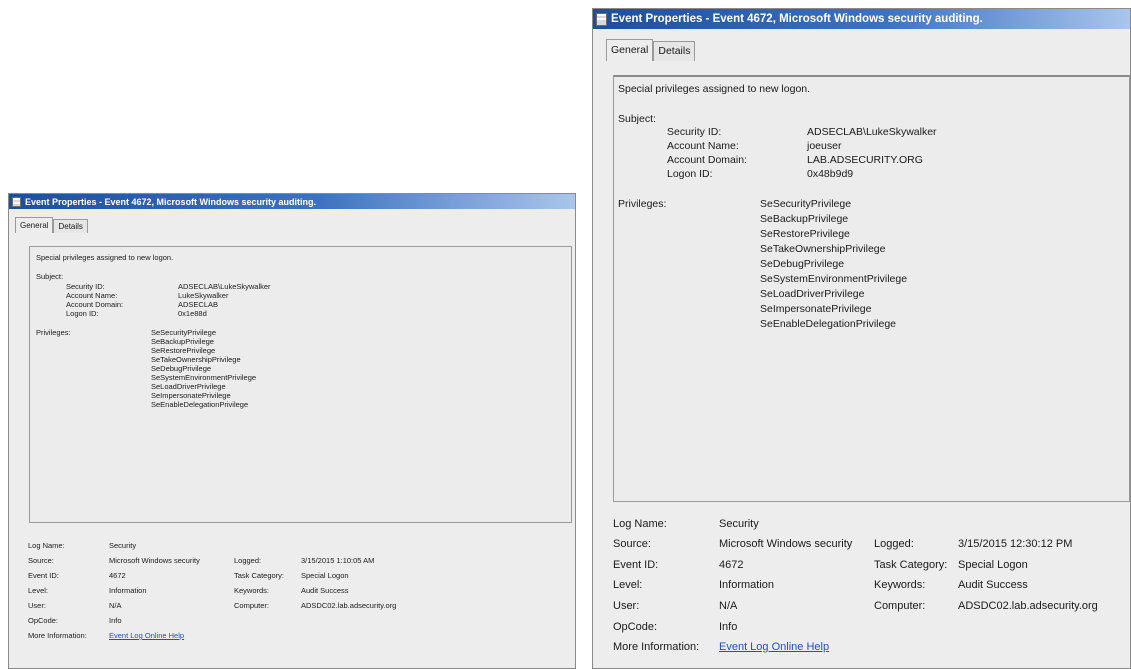  Describe the element at coordinates (198, 304) in the screenshot. I see `subject-value-account-domain: ADSECLAB` at that location.